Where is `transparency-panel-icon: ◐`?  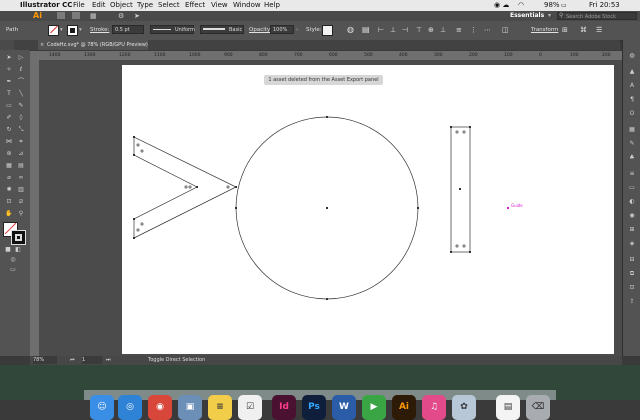 transparency-panel-icon: ◐ is located at coordinates (632, 202).